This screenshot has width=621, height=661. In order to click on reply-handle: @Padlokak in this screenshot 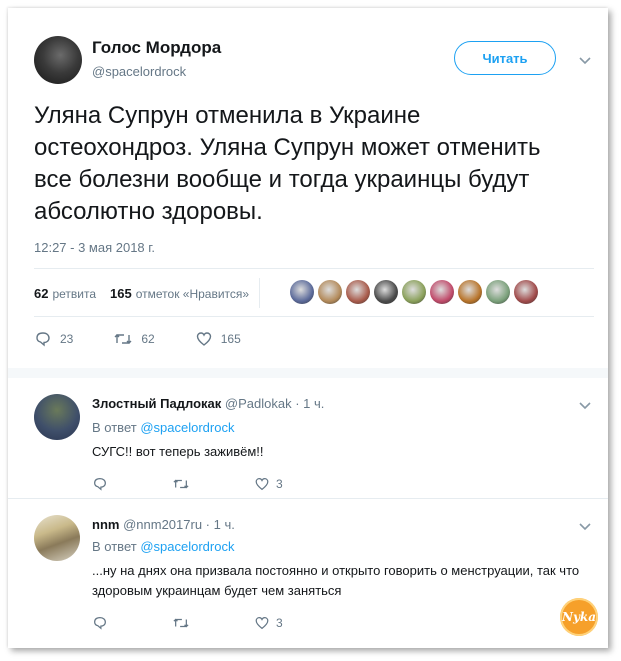, I will do `click(258, 403)`.